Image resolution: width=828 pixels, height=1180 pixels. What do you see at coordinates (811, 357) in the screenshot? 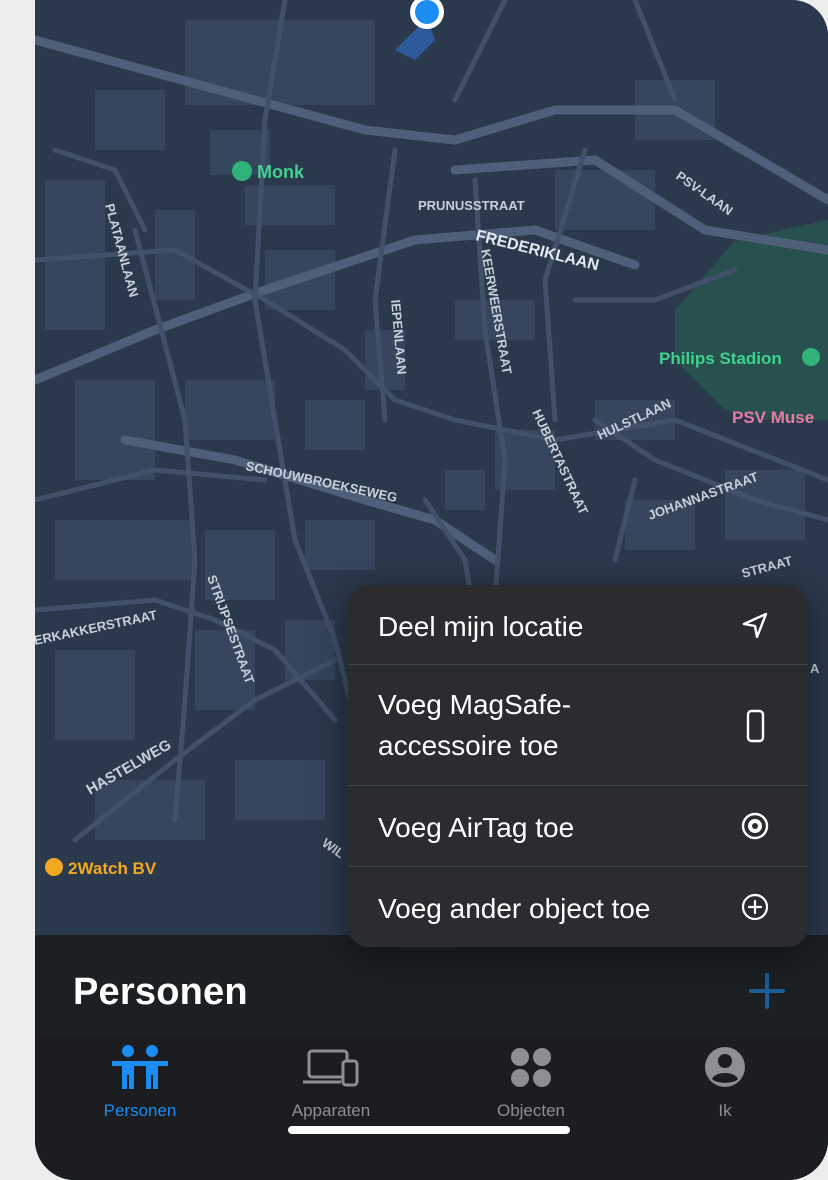
I see `stadium-poi-icon` at bounding box center [811, 357].